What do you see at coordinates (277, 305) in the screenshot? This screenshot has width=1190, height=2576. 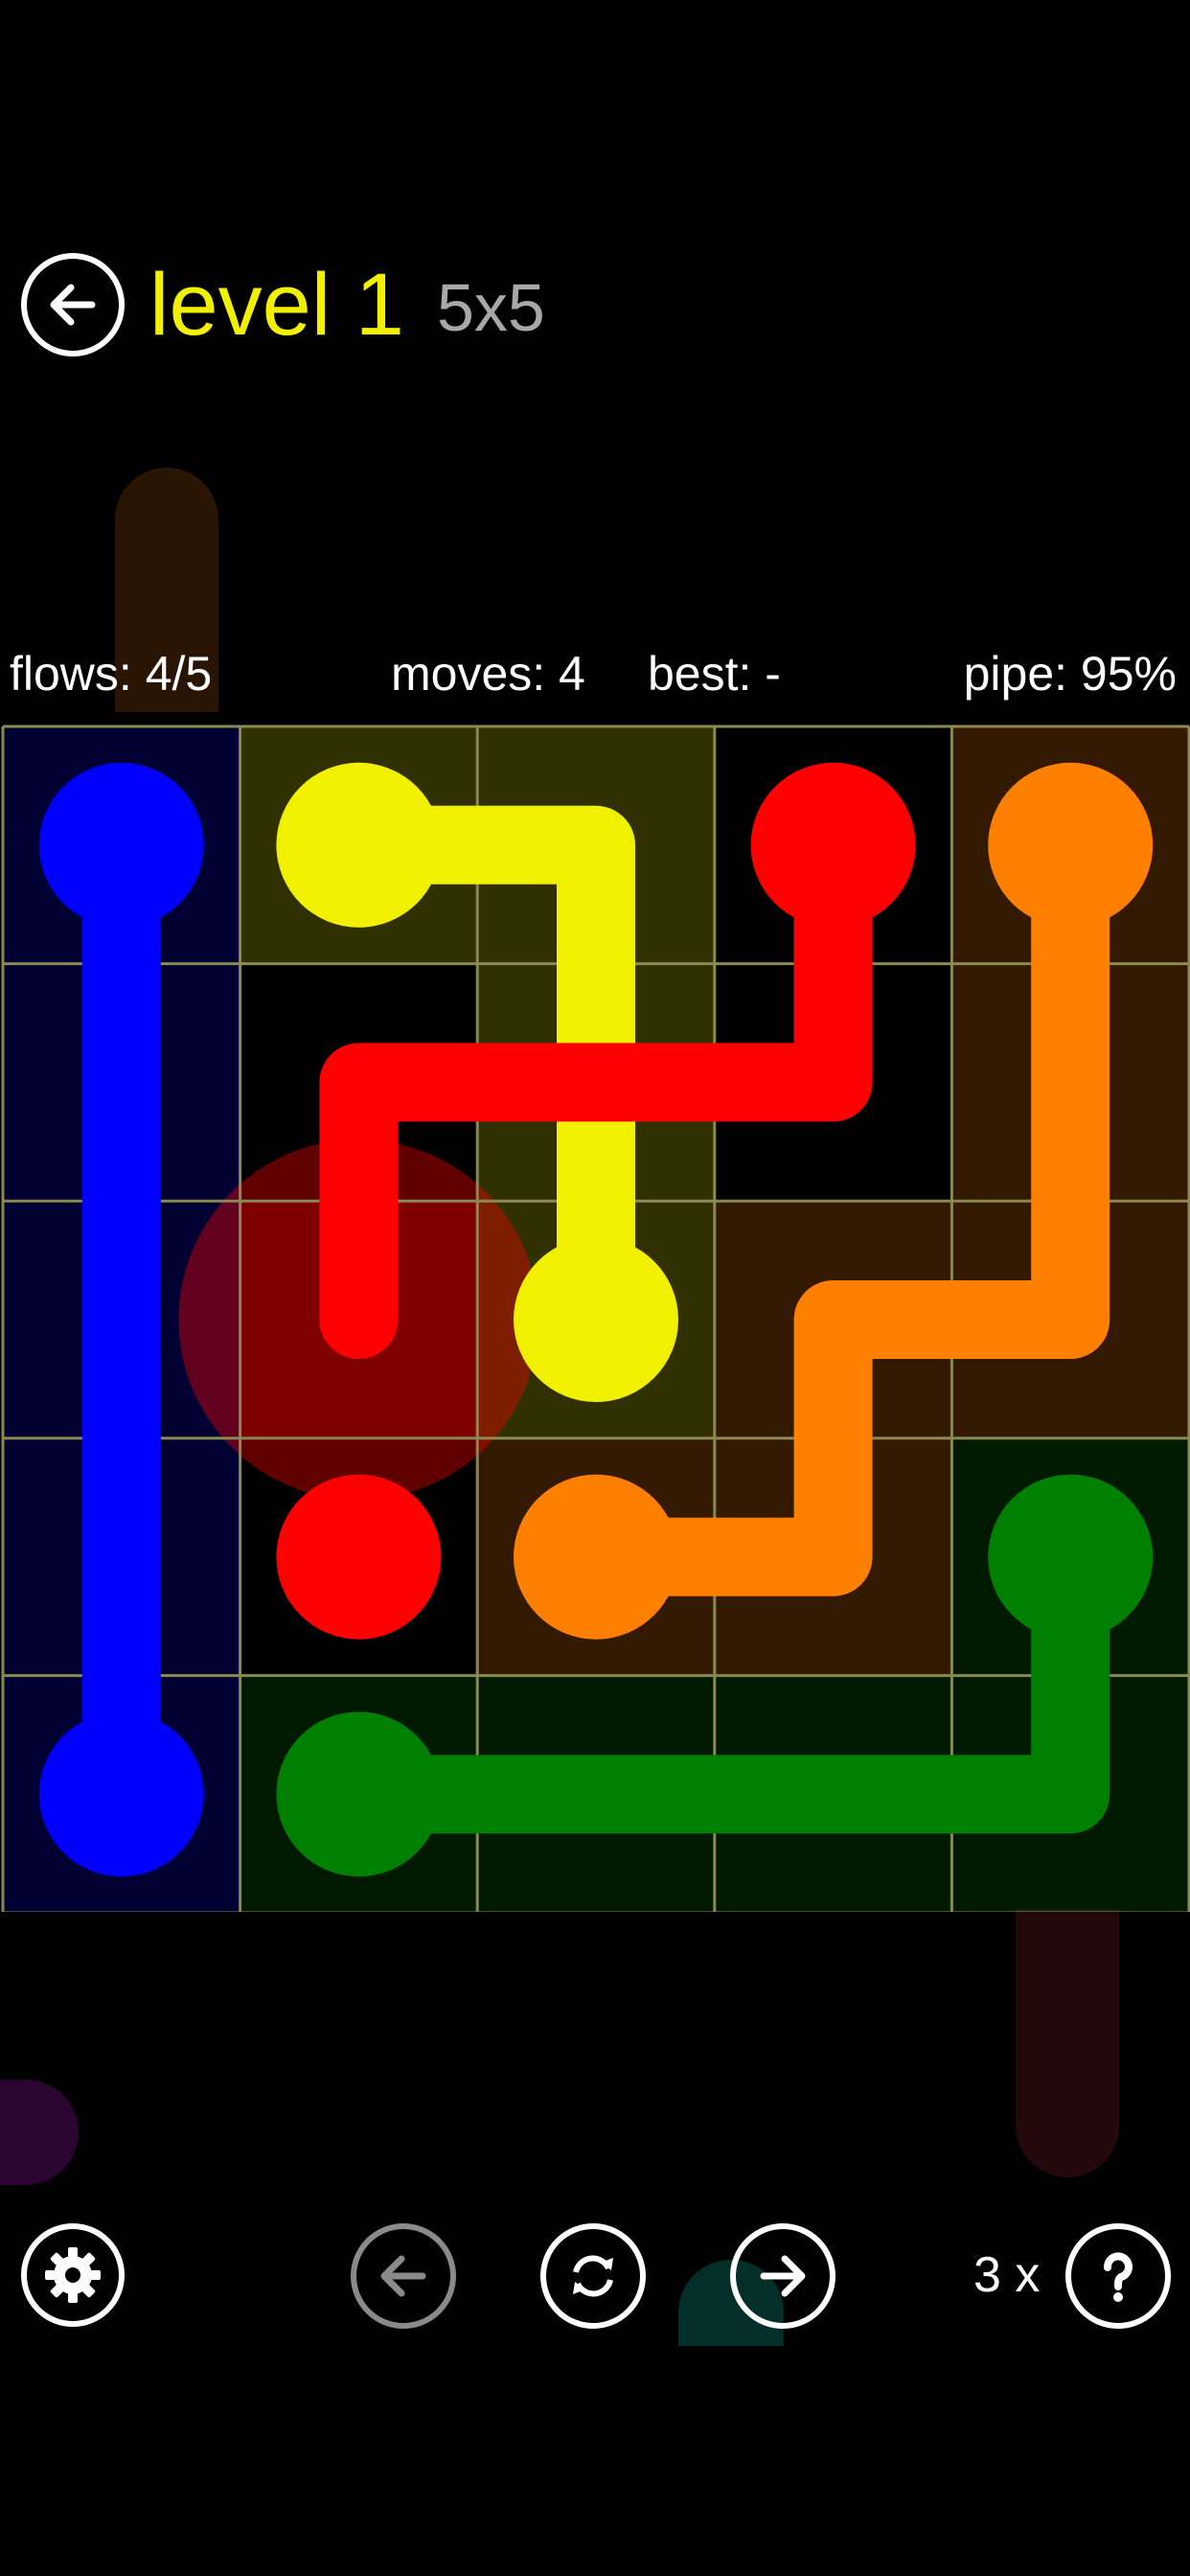 I see `level-title: level 1` at bounding box center [277, 305].